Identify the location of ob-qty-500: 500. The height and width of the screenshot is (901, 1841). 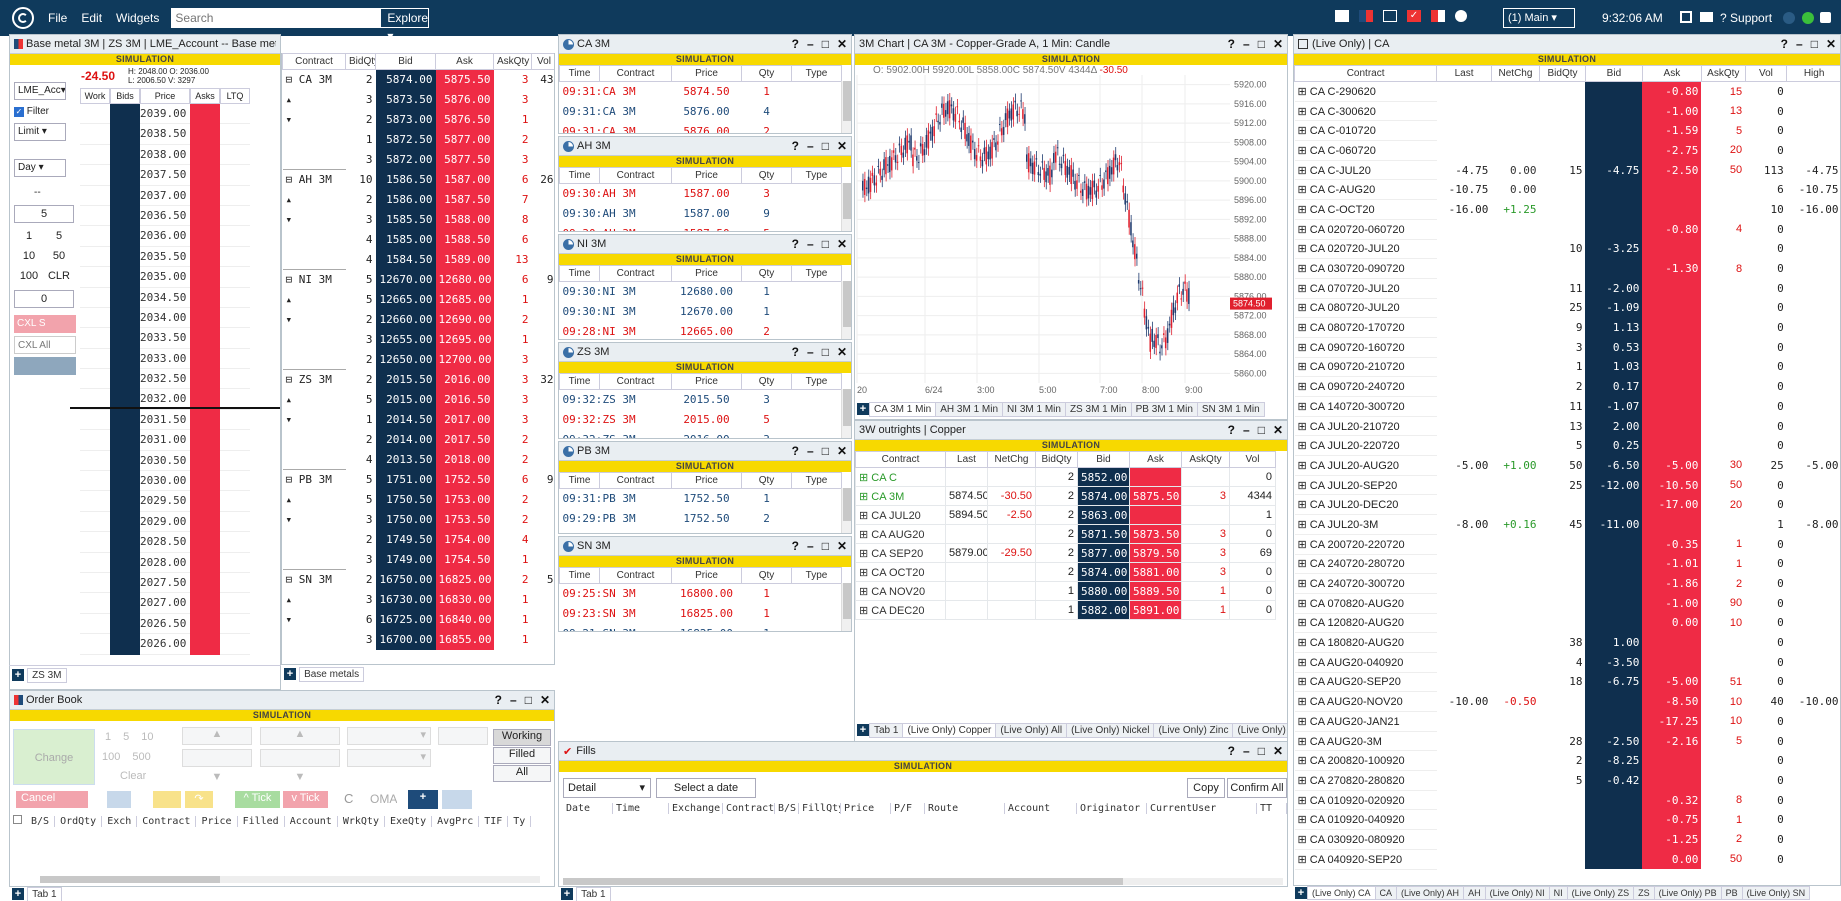
(141, 757).